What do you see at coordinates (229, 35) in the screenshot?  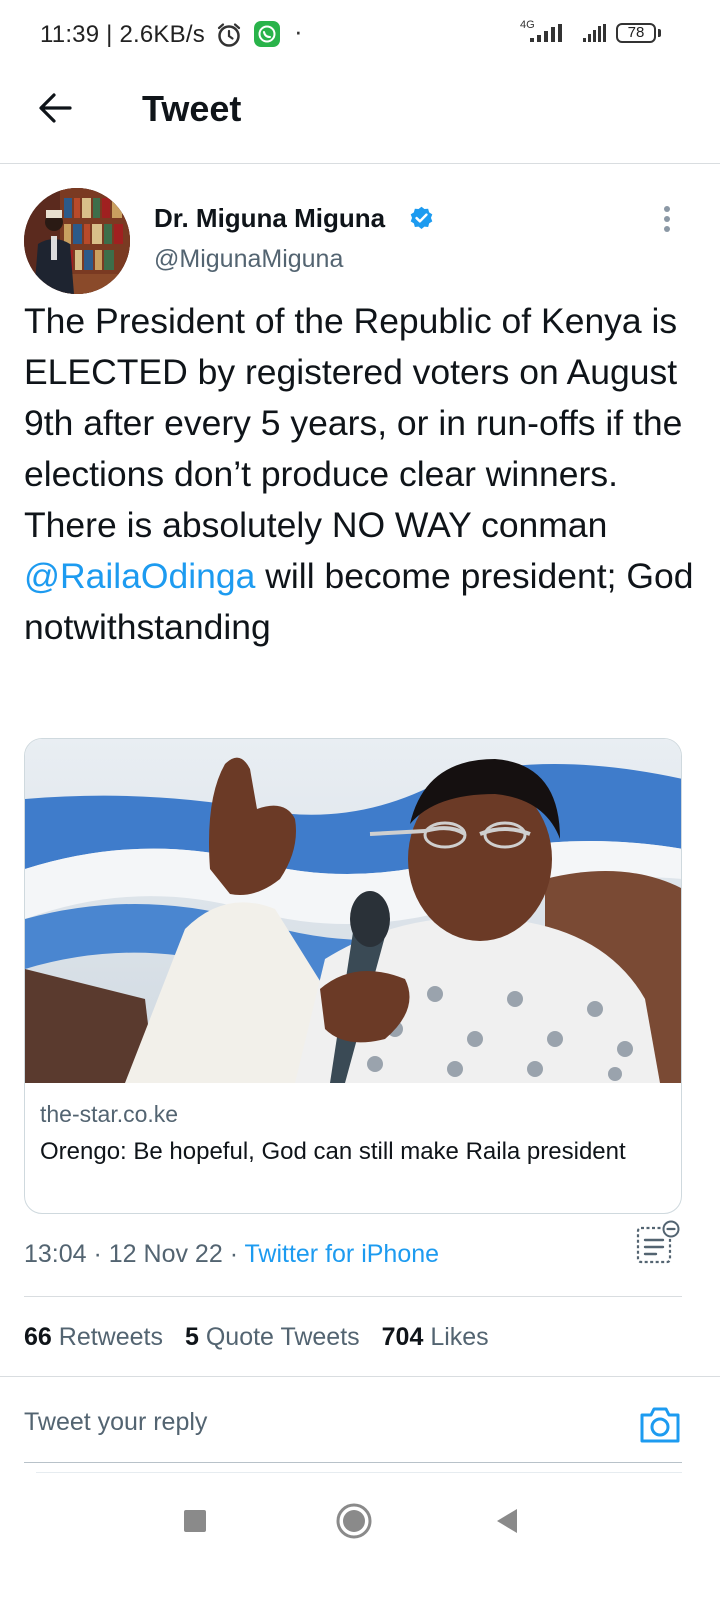 I see `alarm-icon` at bounding box center [229, 35].